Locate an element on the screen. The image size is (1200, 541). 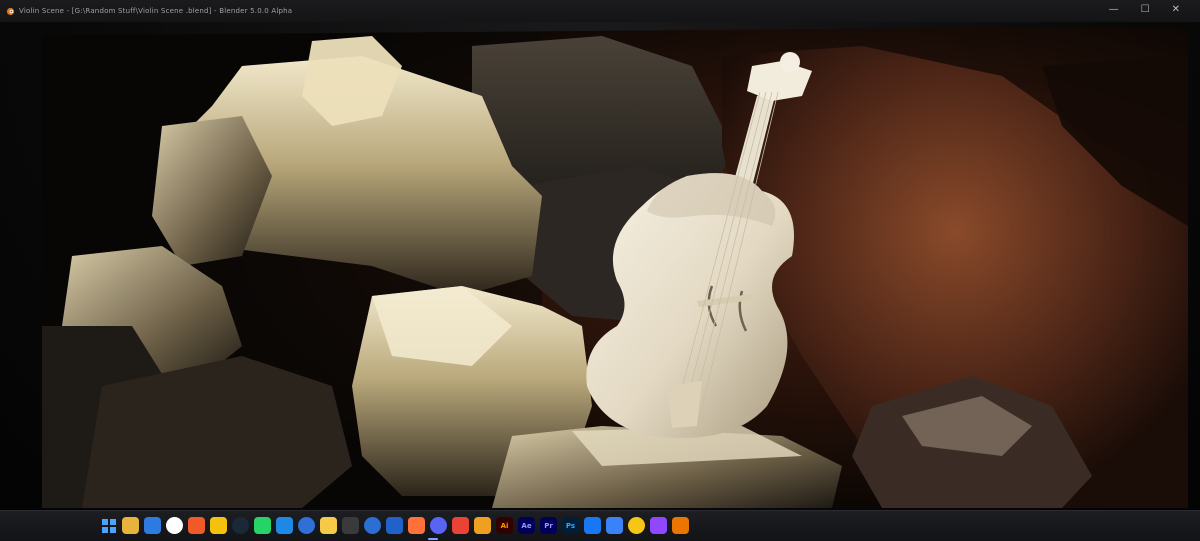
photoshop-icon: Ps is located at coordinates (570, 525).